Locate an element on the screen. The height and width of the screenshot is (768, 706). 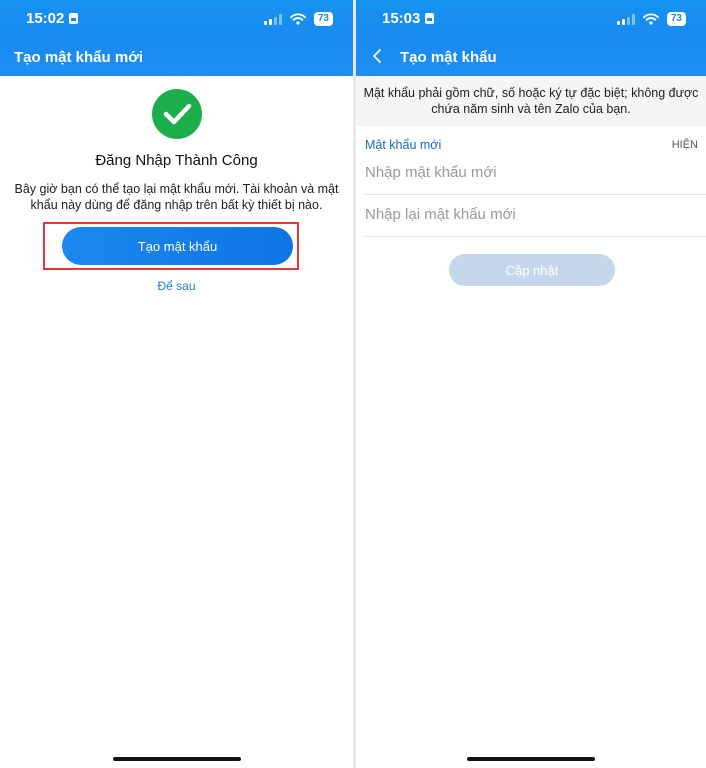
update-button: Cập nhật is located at coordinates (532, 270).